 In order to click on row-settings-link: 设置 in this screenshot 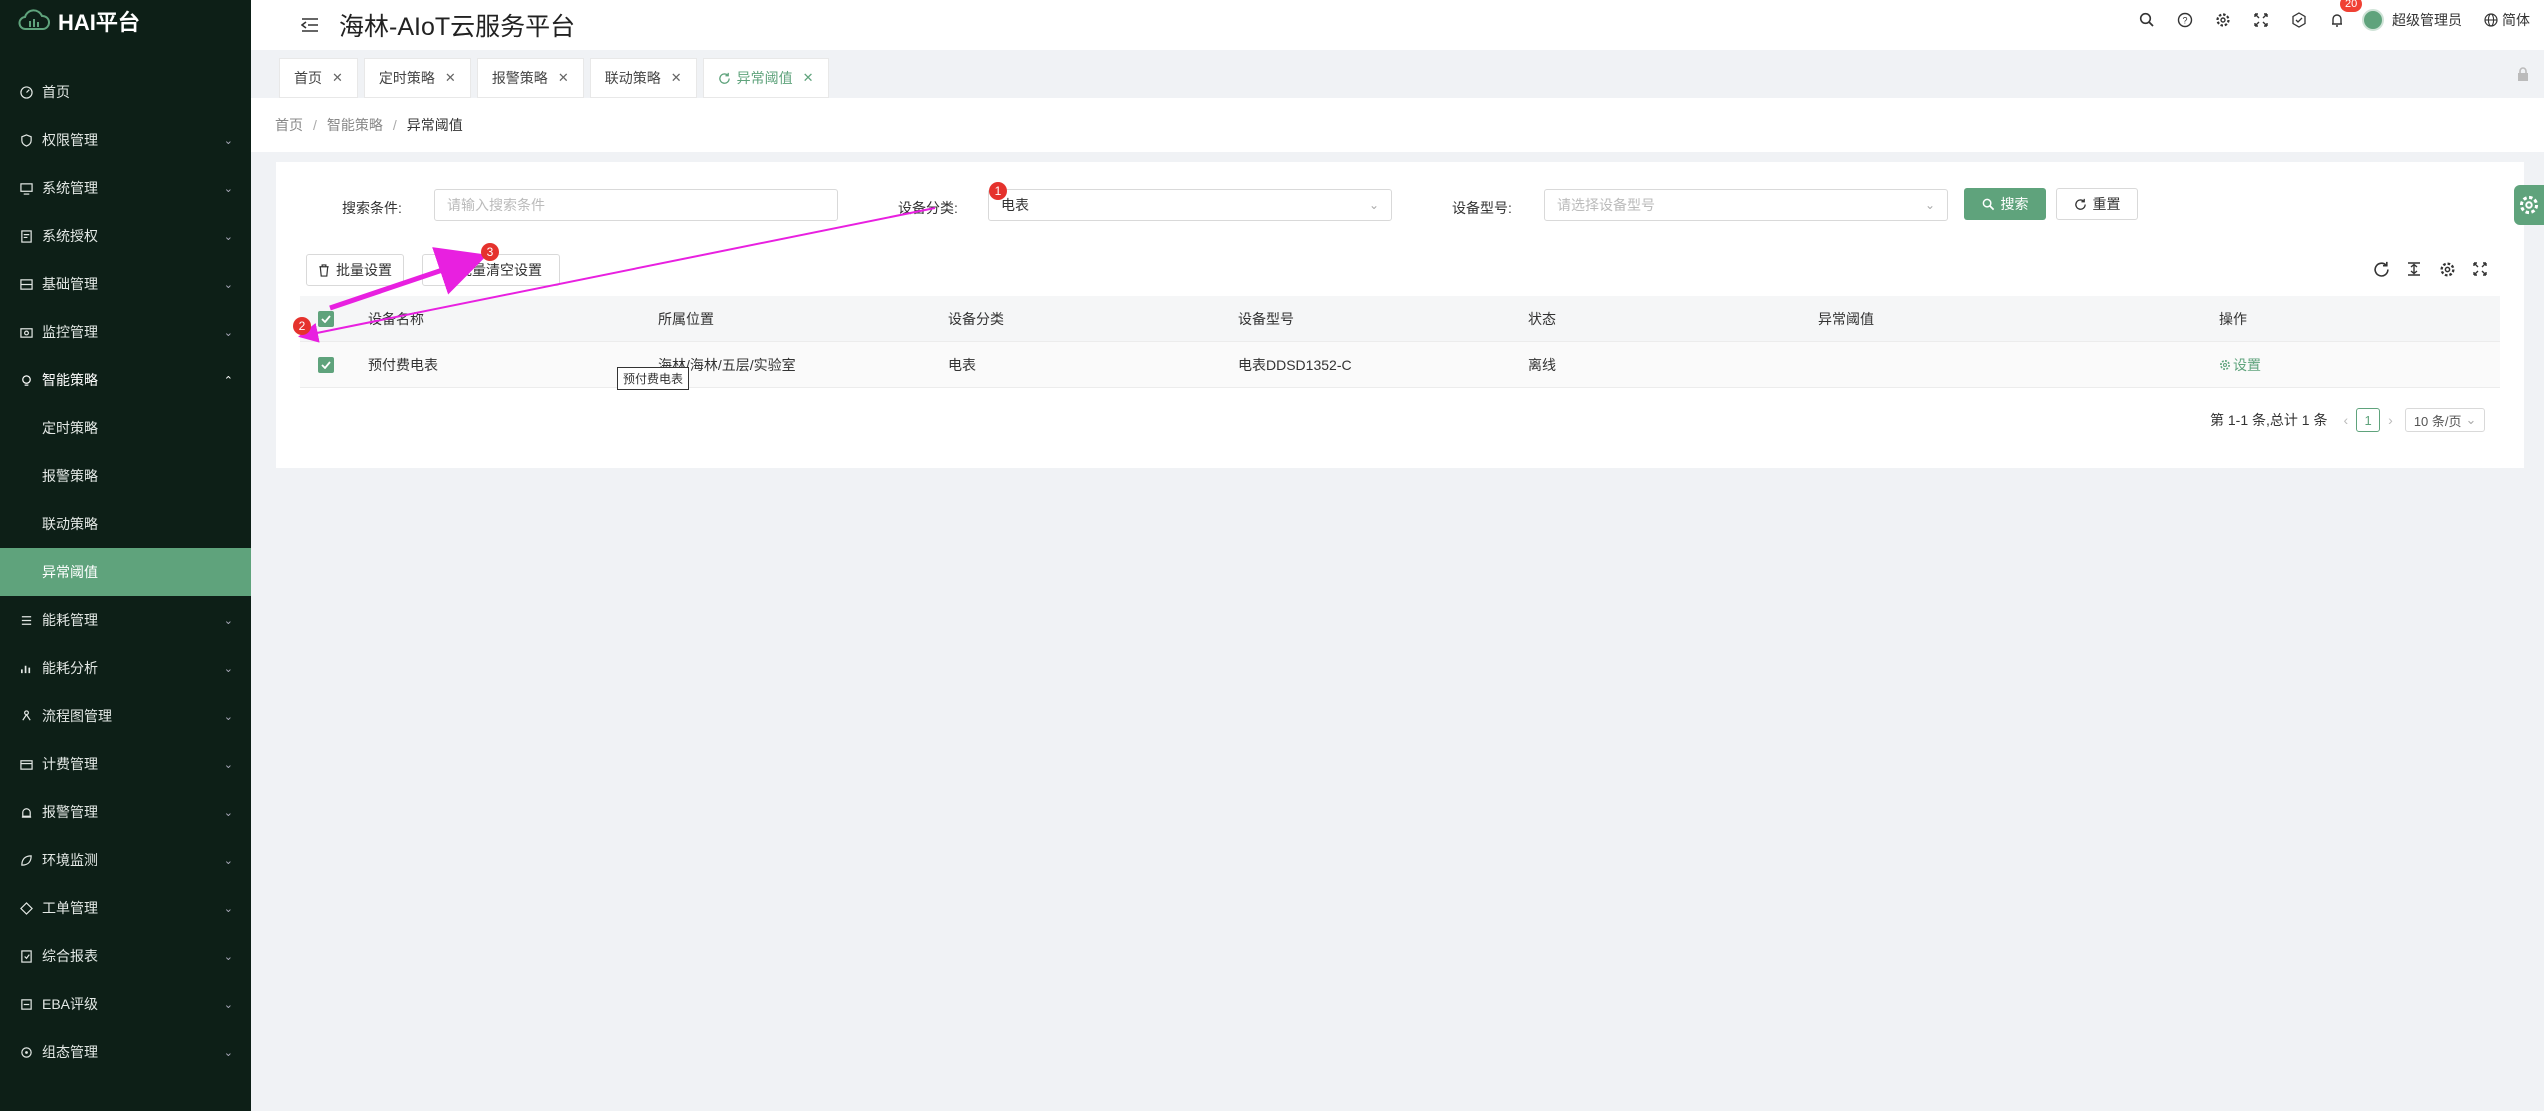, I will do `click(2240, 365)`.